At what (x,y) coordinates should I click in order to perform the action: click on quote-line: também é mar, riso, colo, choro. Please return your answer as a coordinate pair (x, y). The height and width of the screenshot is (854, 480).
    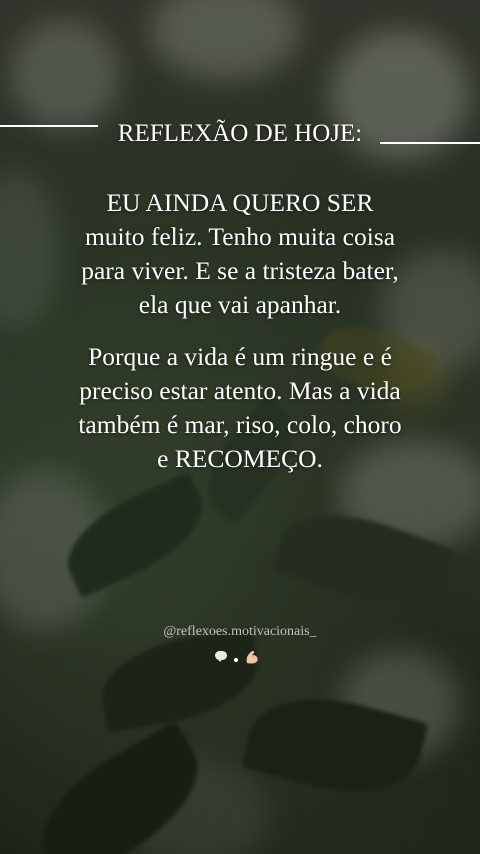
    Looking at the image, I should click on (240, 424).